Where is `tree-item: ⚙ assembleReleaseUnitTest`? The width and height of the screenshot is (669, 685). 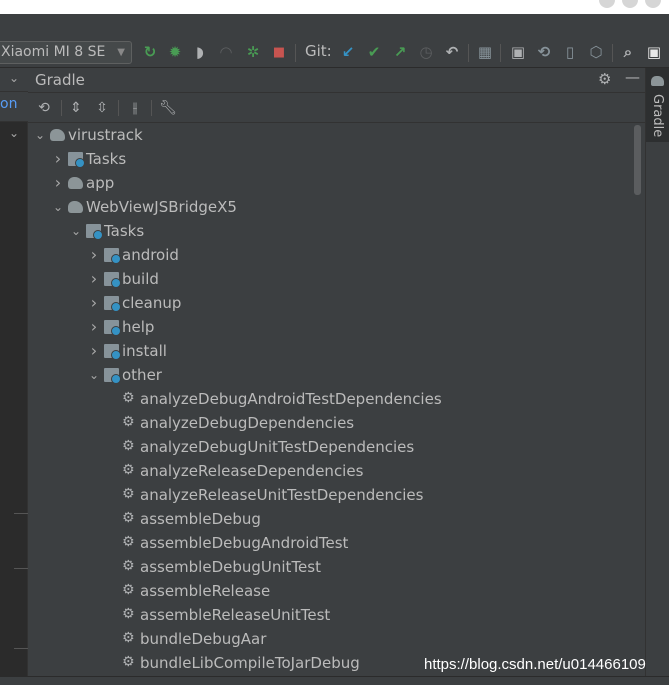 tree-item: ⚙ assembleReleaseUnitTest is located at coordinates (328, 615).